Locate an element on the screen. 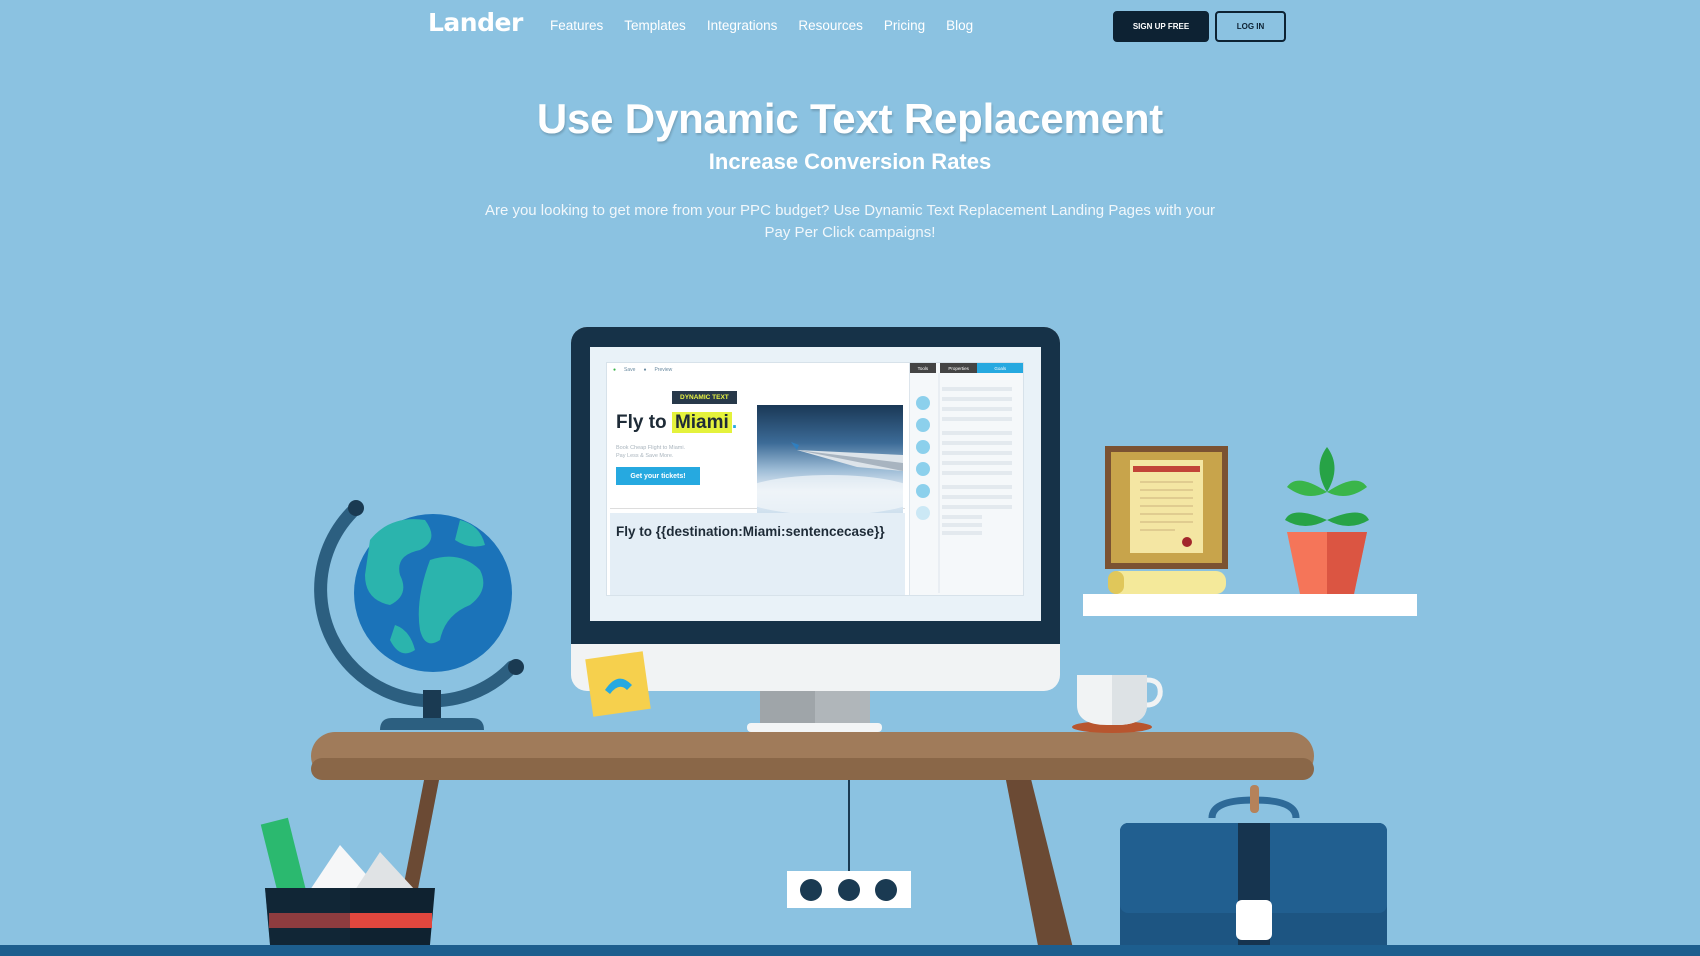 The image size is (1700, 956). nav-link-pricing: Pricing is located at coordinates (904, 25).